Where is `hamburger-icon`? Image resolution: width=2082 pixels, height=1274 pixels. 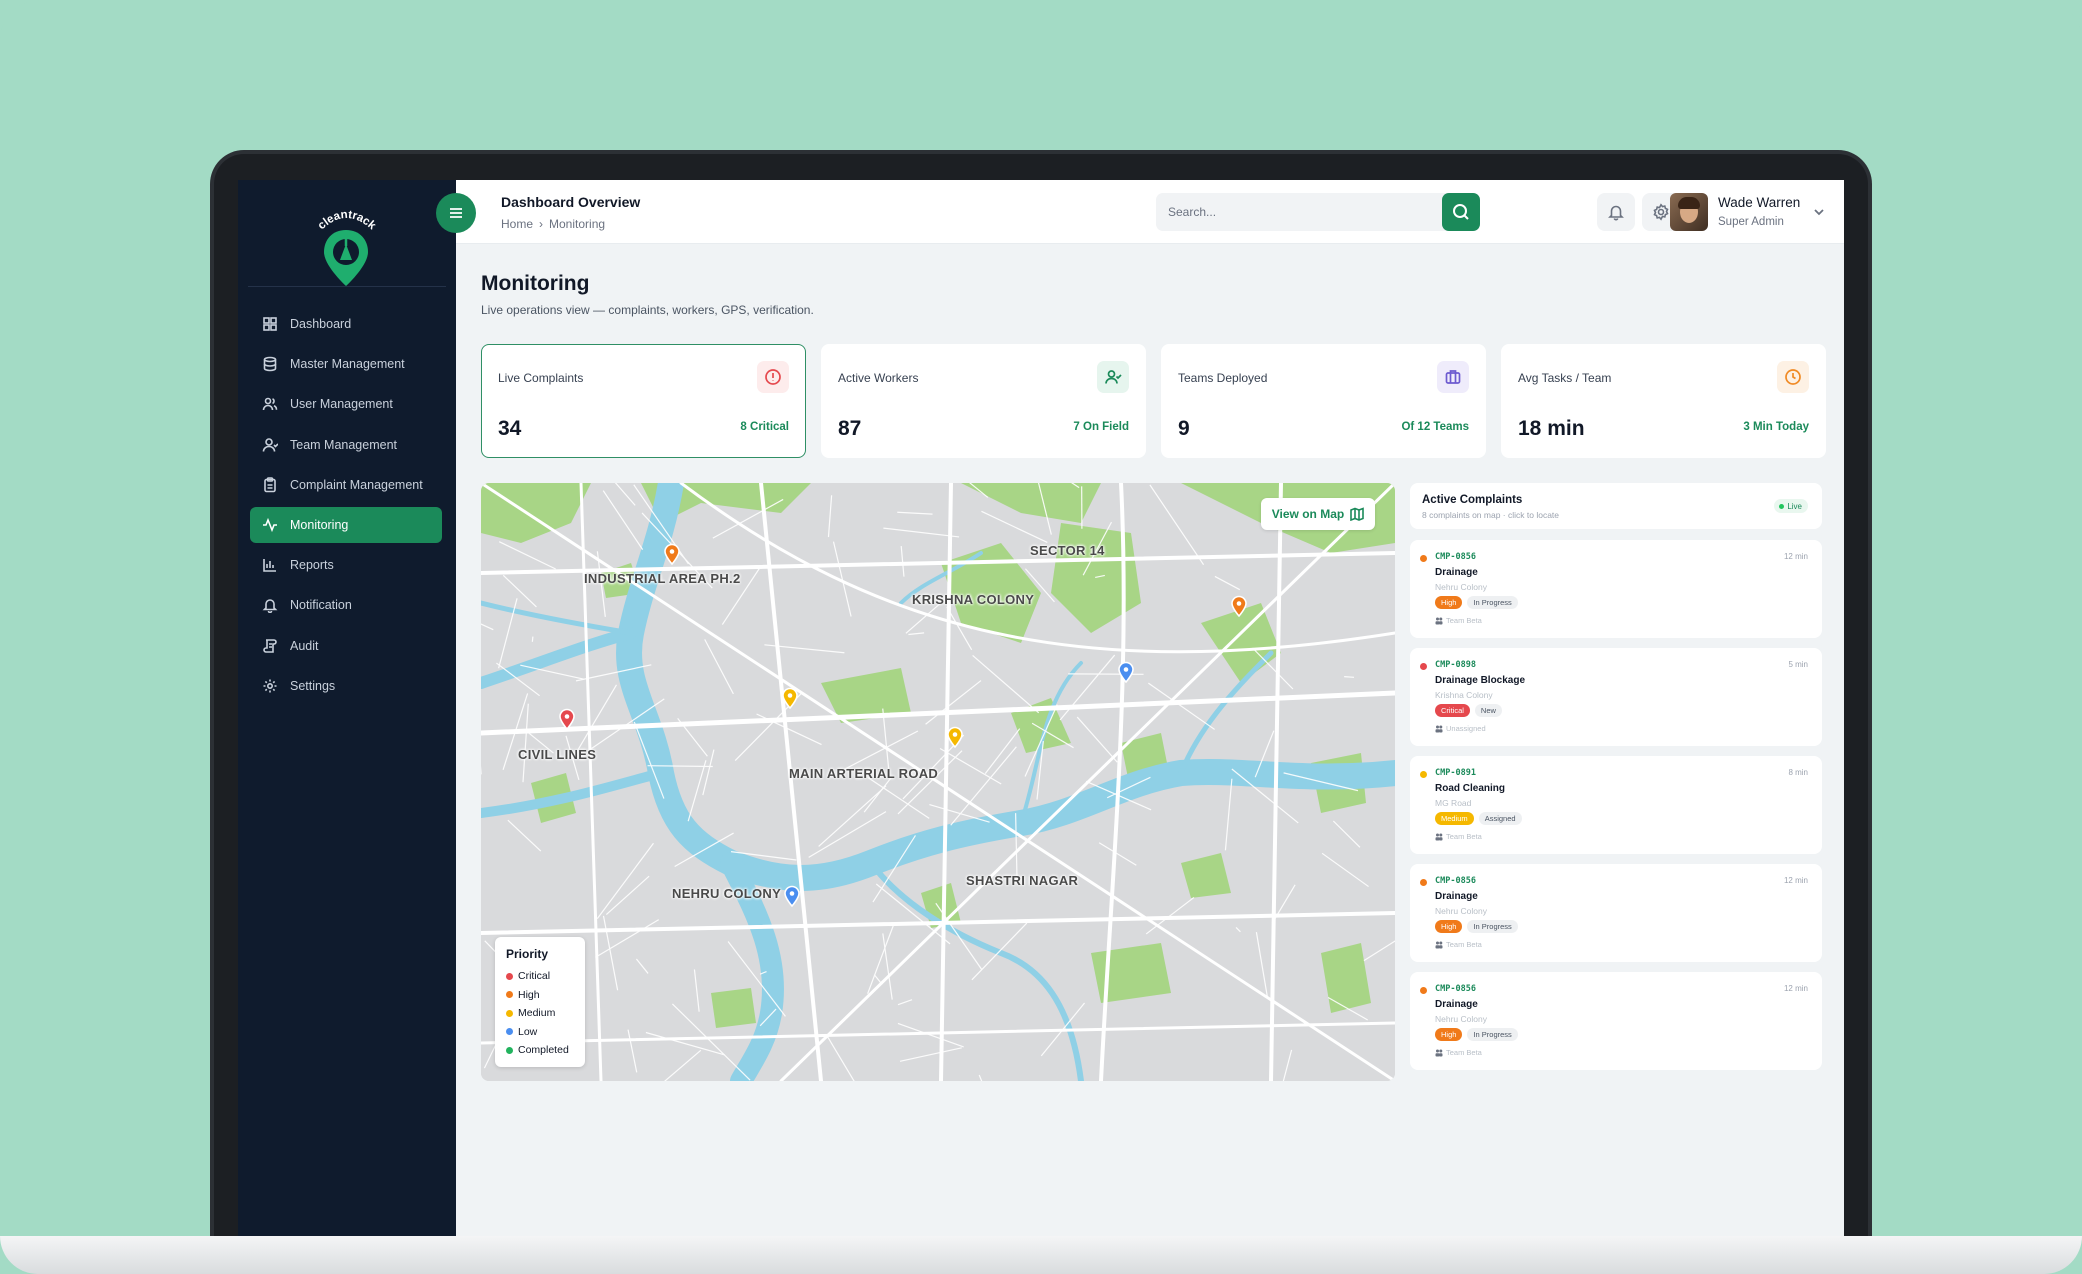 hamburger-icon is located at coordinates (456, 213).